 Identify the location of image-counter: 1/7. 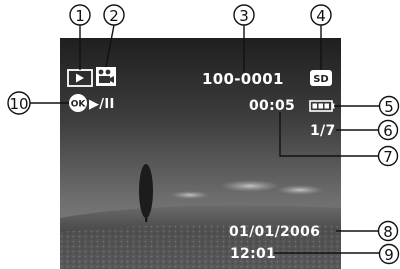
(323, 131).